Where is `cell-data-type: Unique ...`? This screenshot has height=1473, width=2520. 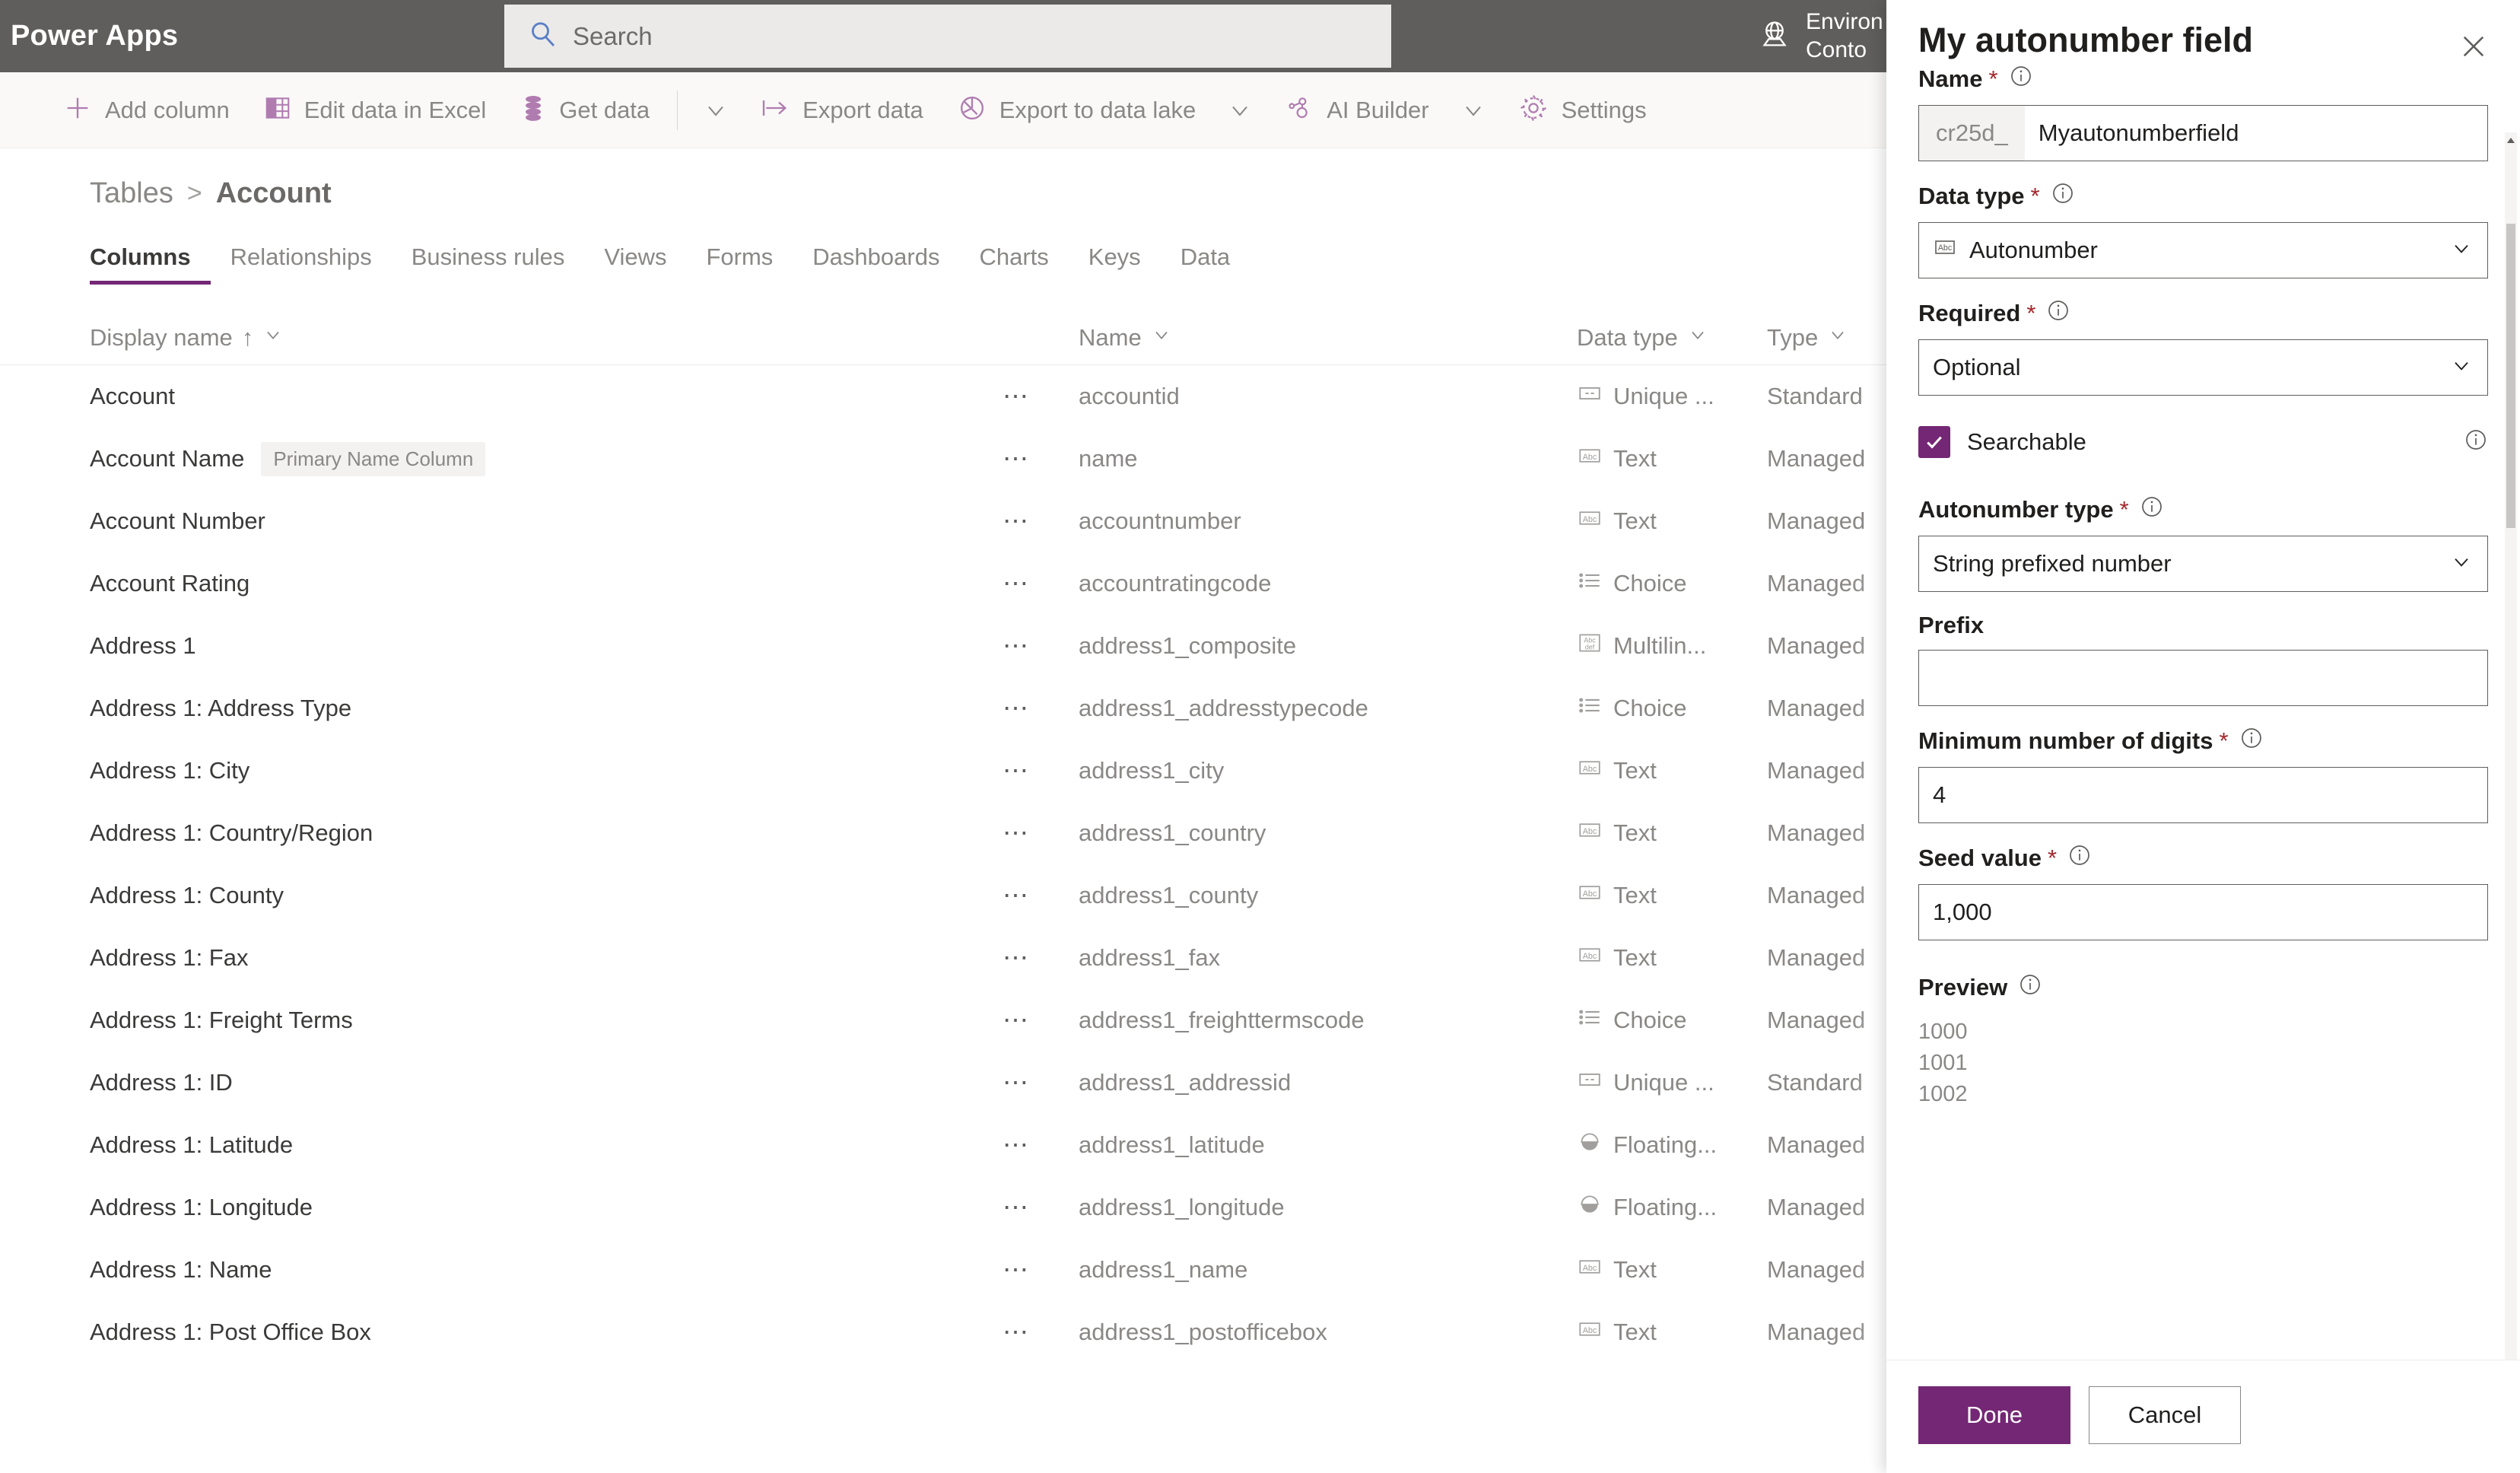 cell-data-type: Unique ... is located at coordinates (1672, 1083).